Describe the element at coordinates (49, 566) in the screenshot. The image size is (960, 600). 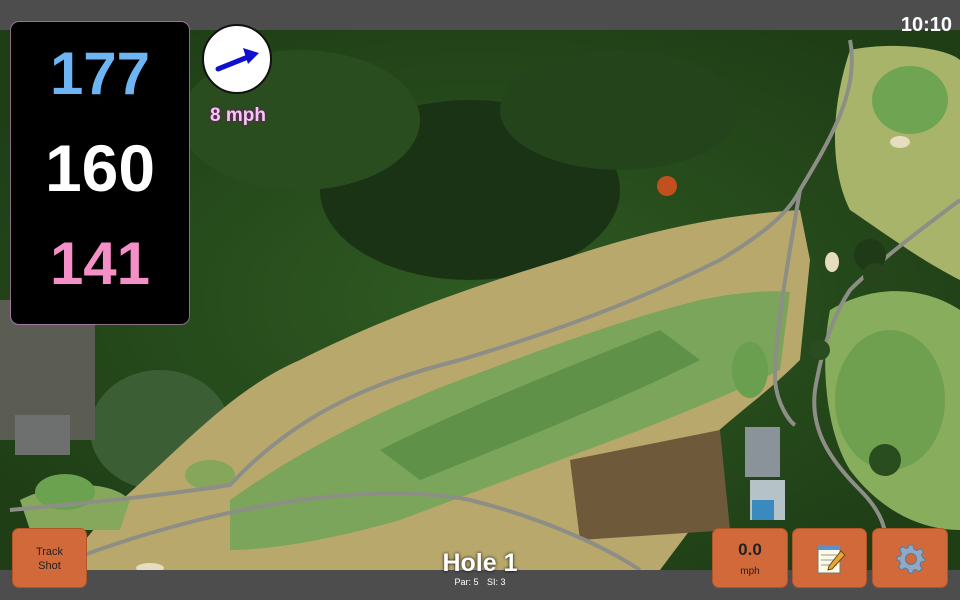
I see `track-shot-label-line2: Shot` at that location.